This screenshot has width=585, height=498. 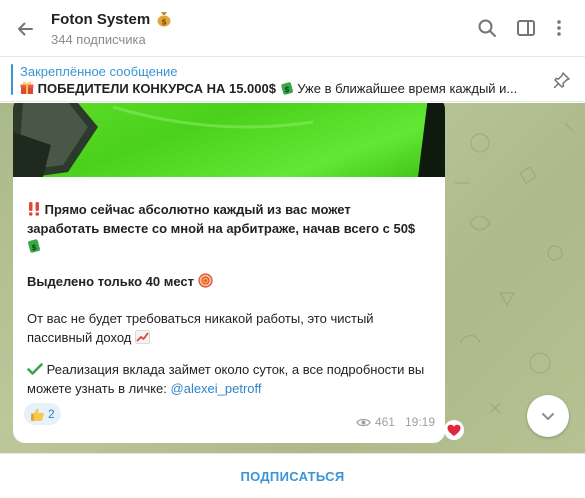 I want to click on more-vertical-icon, so click(x=559, y=28).